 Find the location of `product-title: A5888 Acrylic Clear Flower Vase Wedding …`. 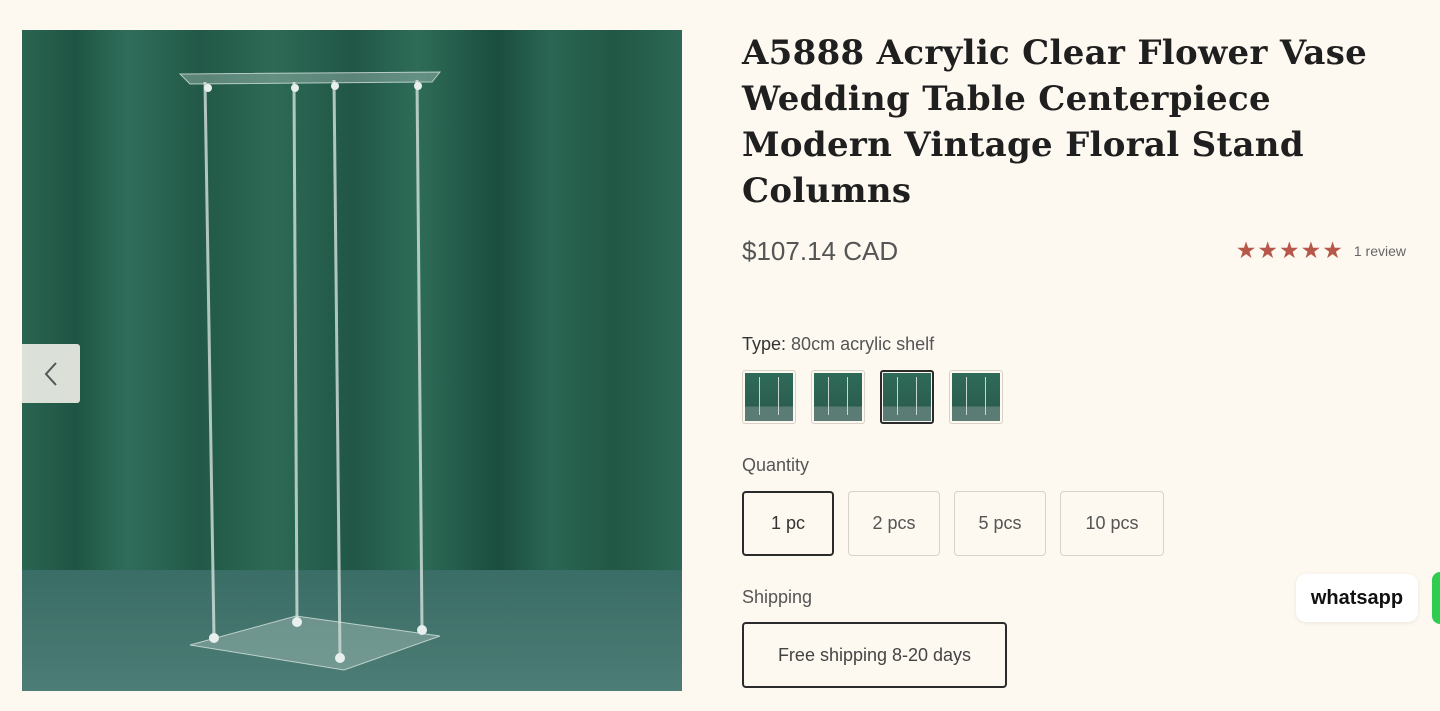

product-title: A5888 Acrylic Clear Flower Vase Wedding … is located at coordinates (1055, 122).